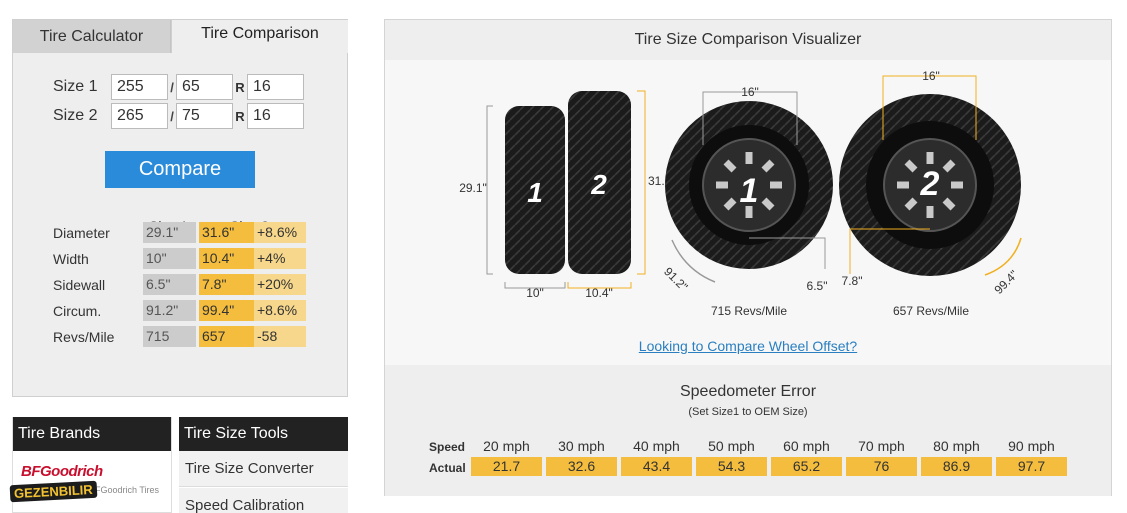  What do you see at coordinates (473, 188) in the screenshot?
I see `diameter-1-label: 29.1"` at bounding box center [473, 188].